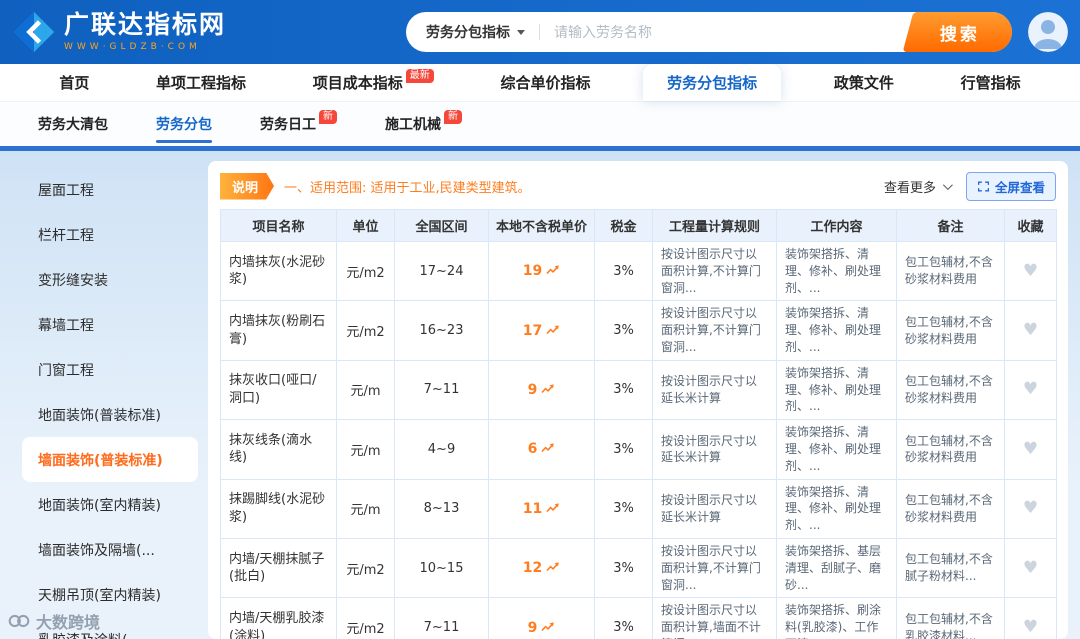  Describe the element at coordinates (638, 225) in the screenshot. I see `table-header-row: 项目名称 单位 全国区间 本地不含税单价 税金 工程量计算规则 工作内容 备注 收藏` at that location.